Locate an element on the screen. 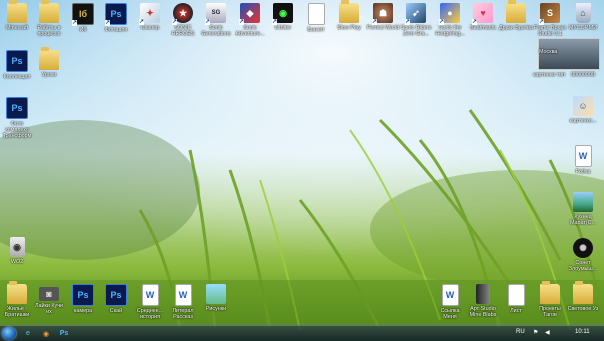 This screenshot has height=341, width=604. desktop-icon-00000008: 00000008 is located at coordinates (583, 74).